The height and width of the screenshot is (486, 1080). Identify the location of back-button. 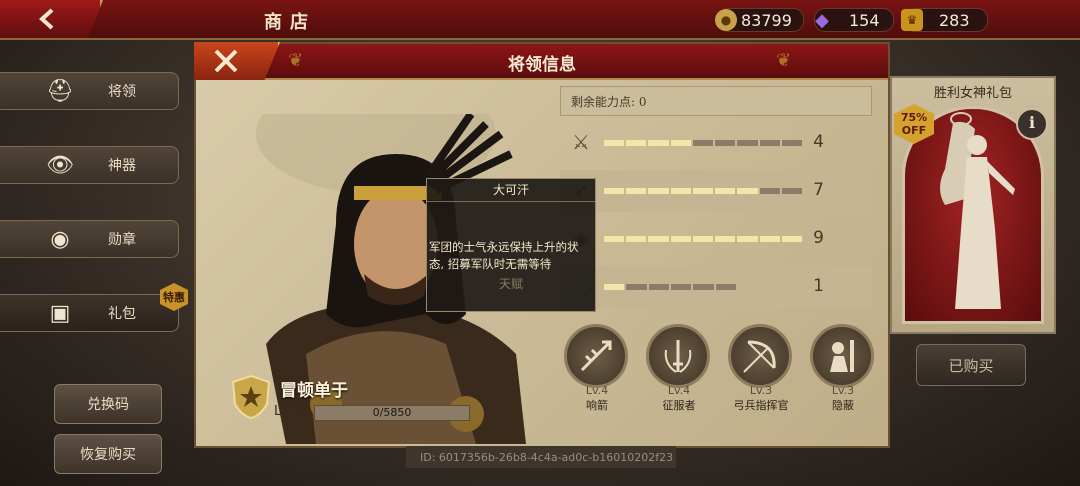
(51, 19).